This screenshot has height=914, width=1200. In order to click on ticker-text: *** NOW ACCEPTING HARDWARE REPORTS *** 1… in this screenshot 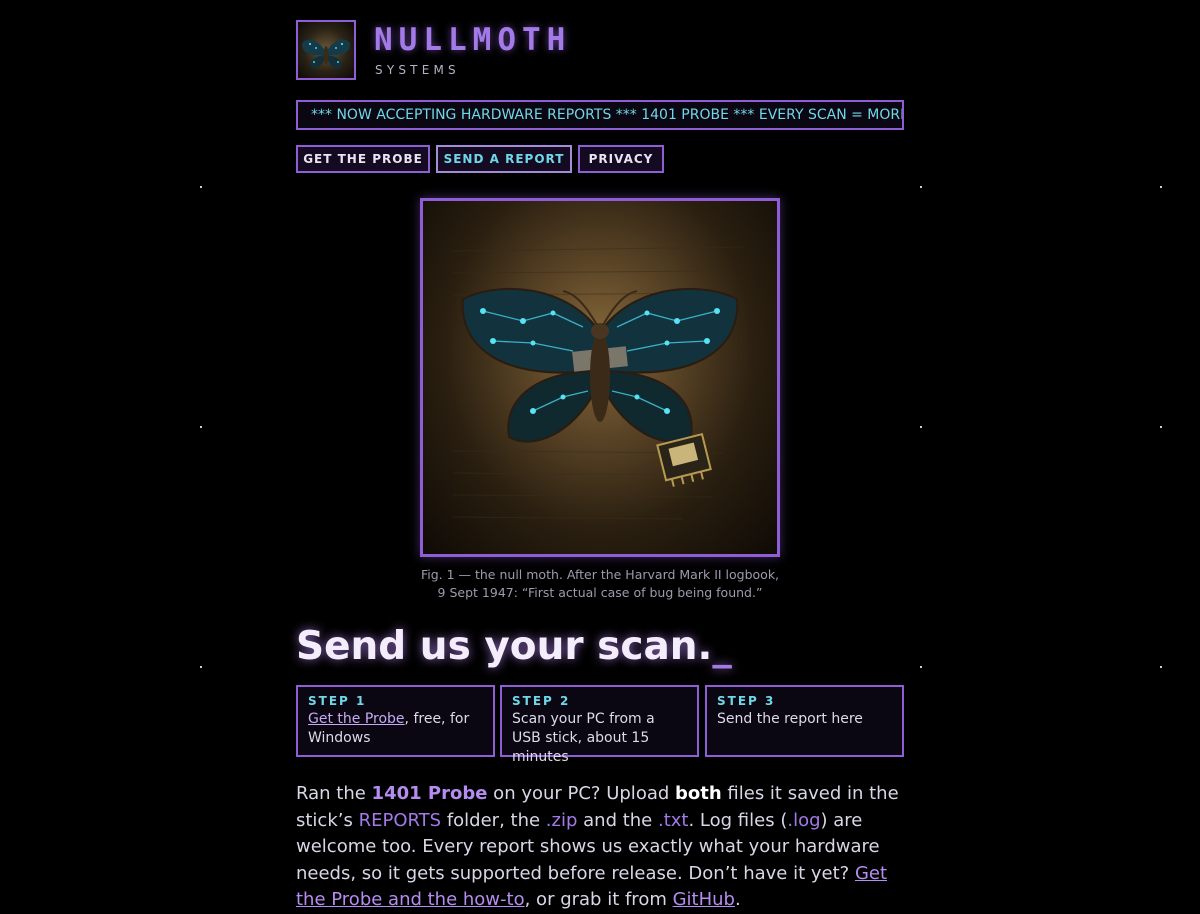, I will do `click(607, 115)`.